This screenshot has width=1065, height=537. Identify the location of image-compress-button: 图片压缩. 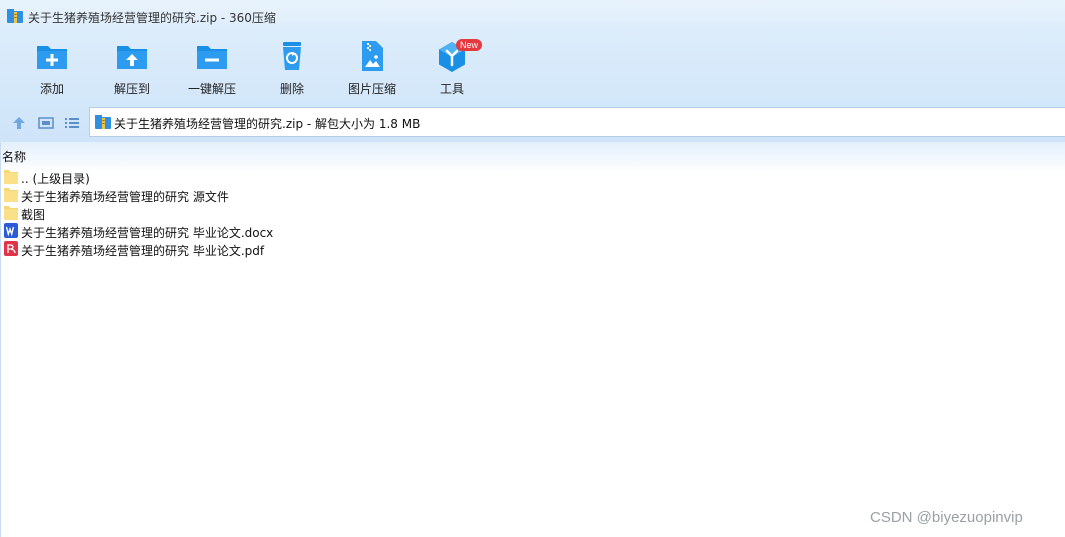
(372, 70).